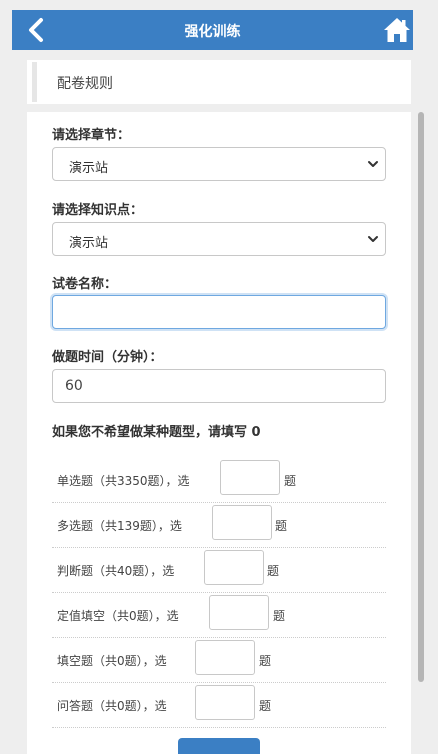 The image size is (438, 754). Describe the element at coordinates (225, 702) in the screenshot. I see `essay-count-input` at that location.